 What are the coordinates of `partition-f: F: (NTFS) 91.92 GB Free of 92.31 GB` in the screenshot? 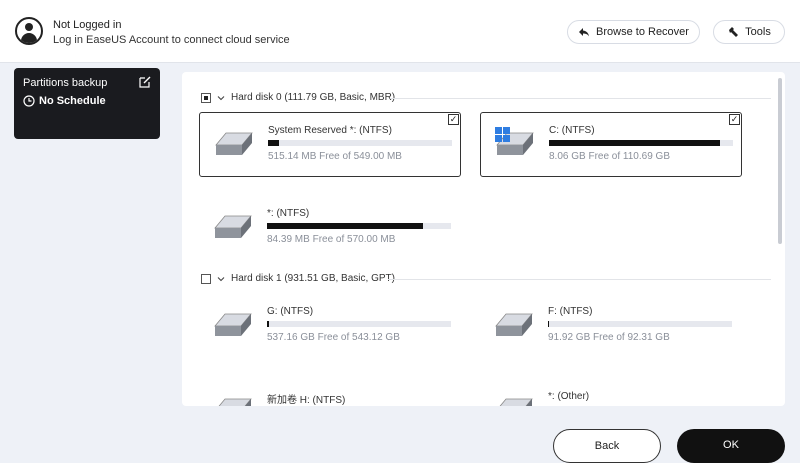 It's located at (611, 326).